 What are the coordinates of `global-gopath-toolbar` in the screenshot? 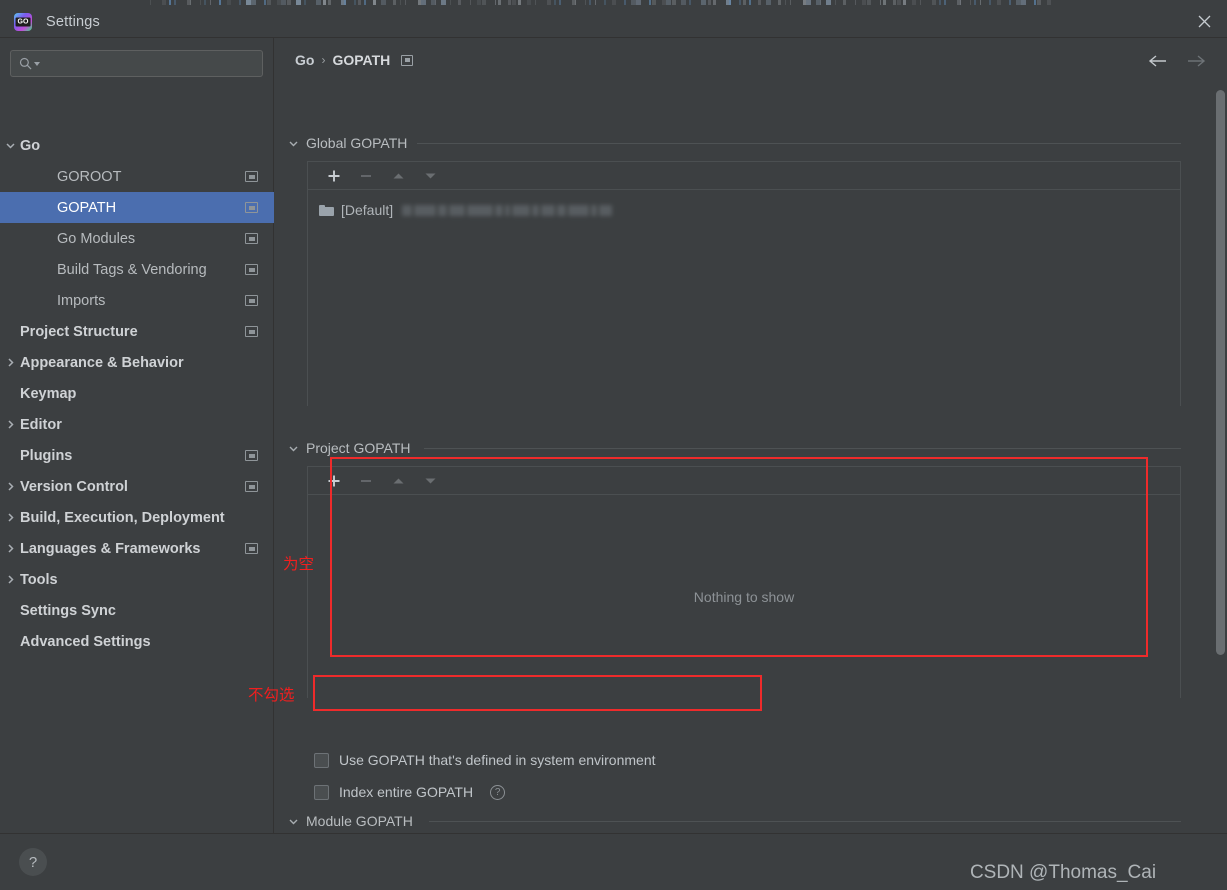 It's located at (744, 176).